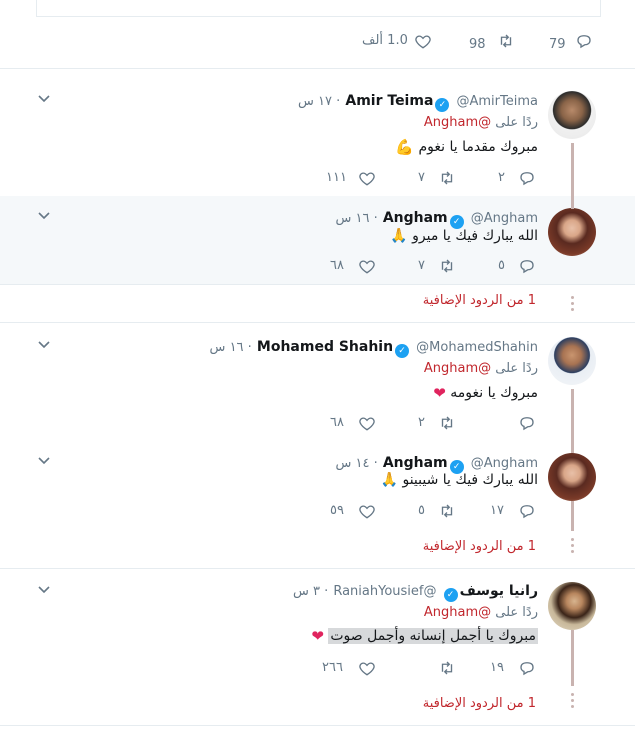 The image size is (635, 734). I want to click on author-name: Amir Teima, so click(389, 101).